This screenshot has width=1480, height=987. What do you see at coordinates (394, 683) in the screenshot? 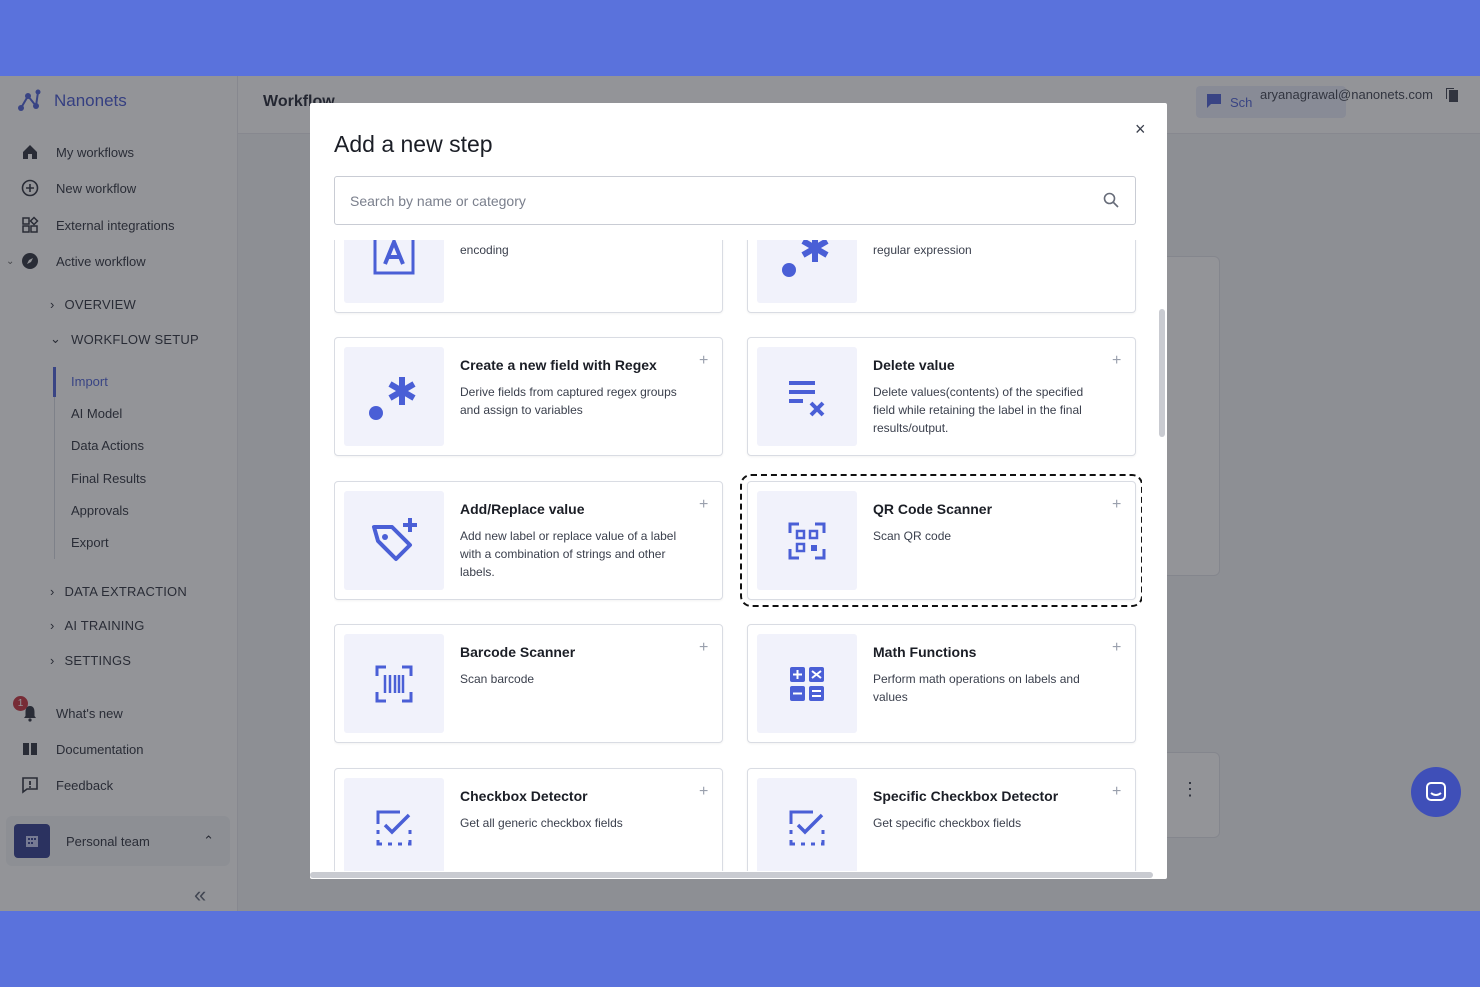
I see `barcode-icon` at bounding box center [394, 683].